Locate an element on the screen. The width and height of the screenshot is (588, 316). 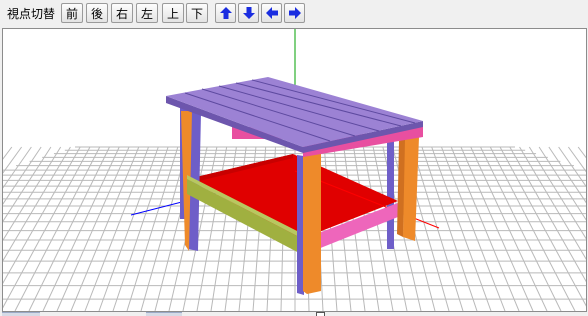
arrow-up-icon is located at coordinates (225, 13).